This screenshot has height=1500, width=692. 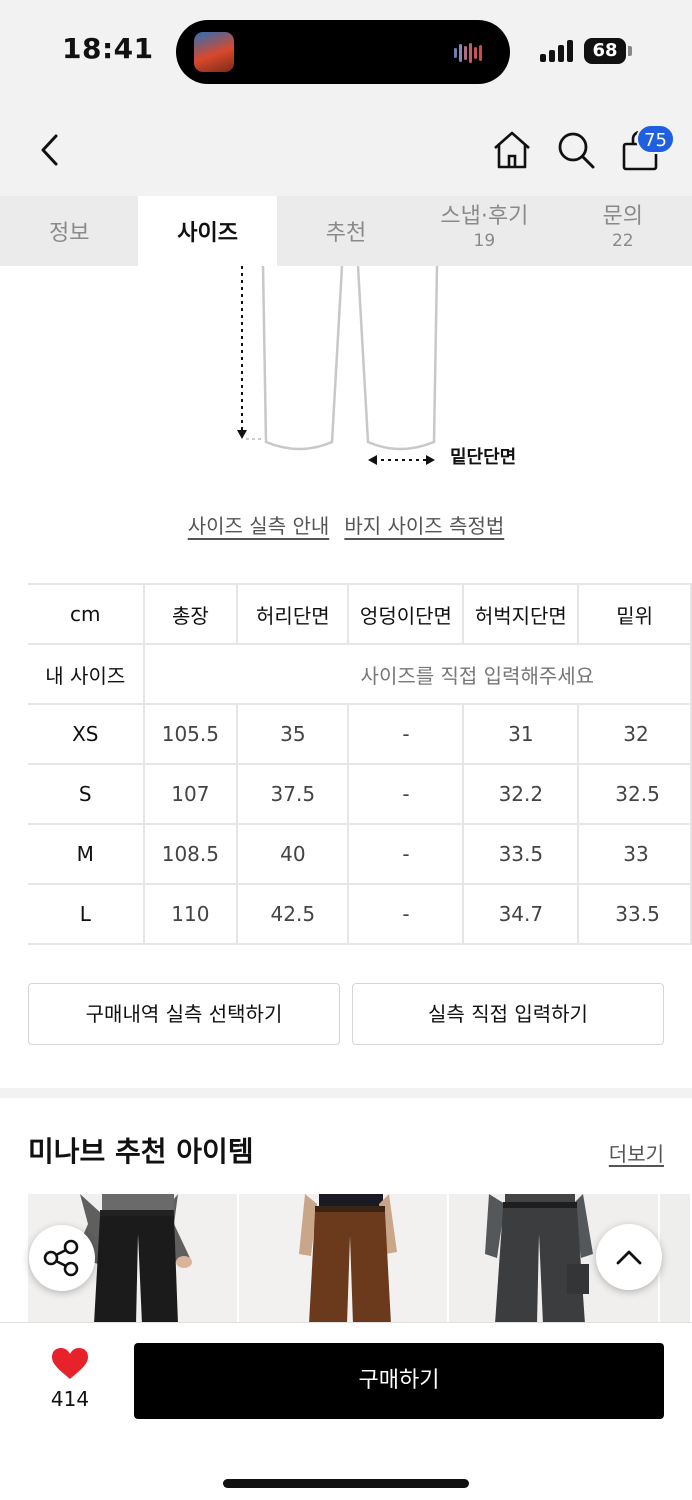 What do you see at coordinates (521, 733) in the screenshot?
I see `table-cell: 31` at bounding box center [521, 733].